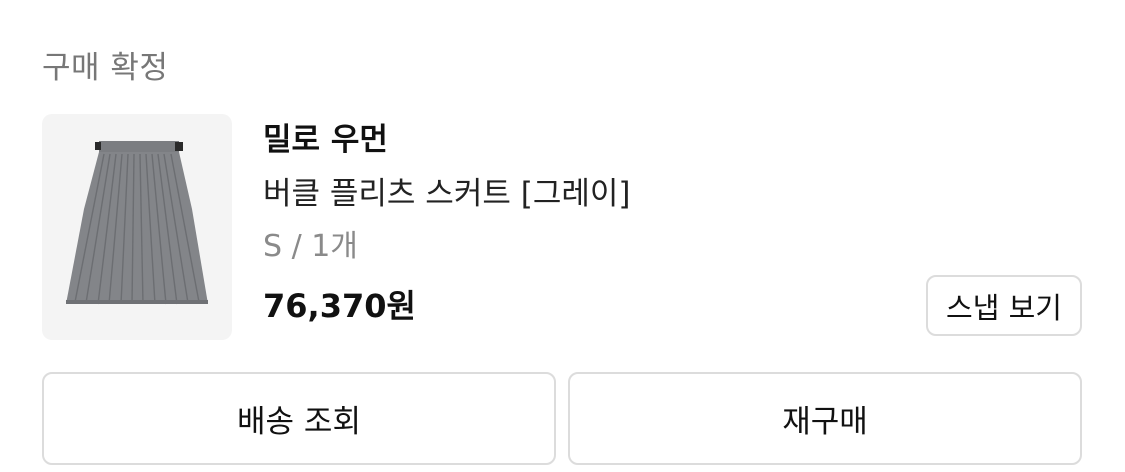 The image size is (1125, 472). Describe the element at coordinates (299, 418) in the screenshot. I see `track-delivery-button: 배송 조회` at that location.